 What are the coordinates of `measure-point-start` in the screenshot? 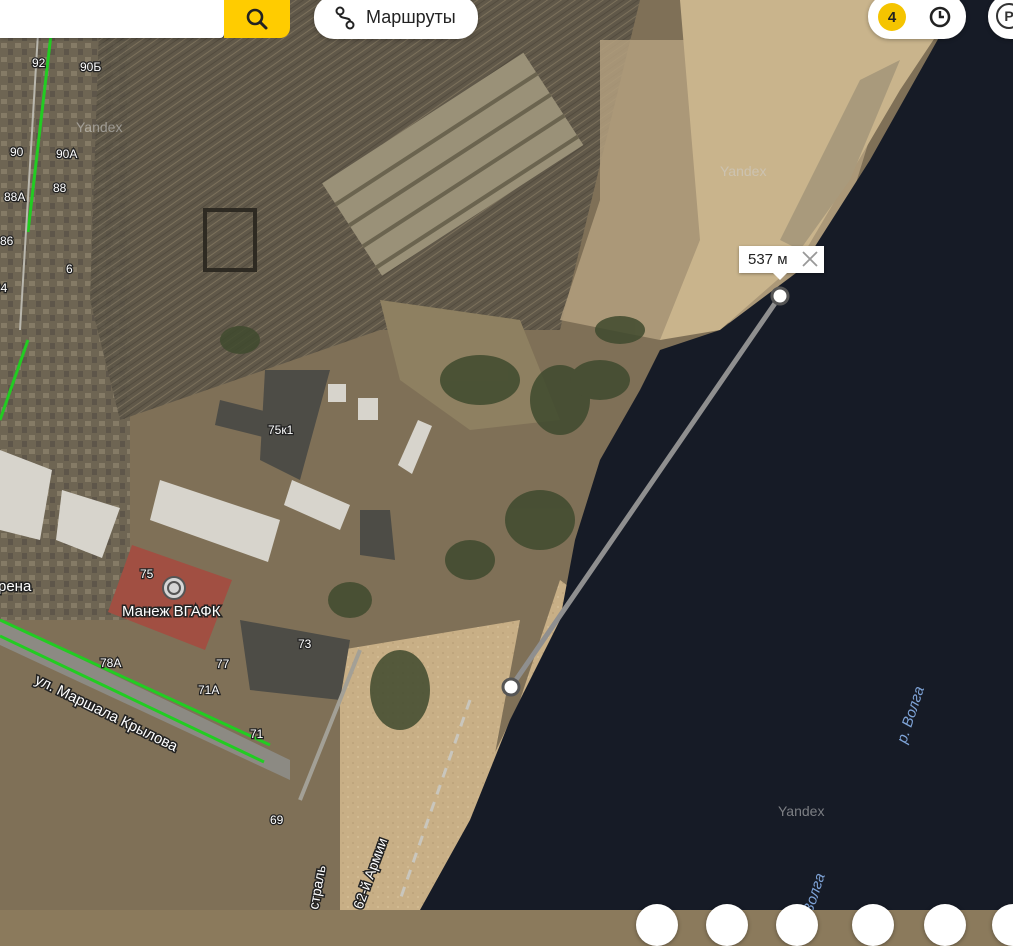 It's located at (511, 687).